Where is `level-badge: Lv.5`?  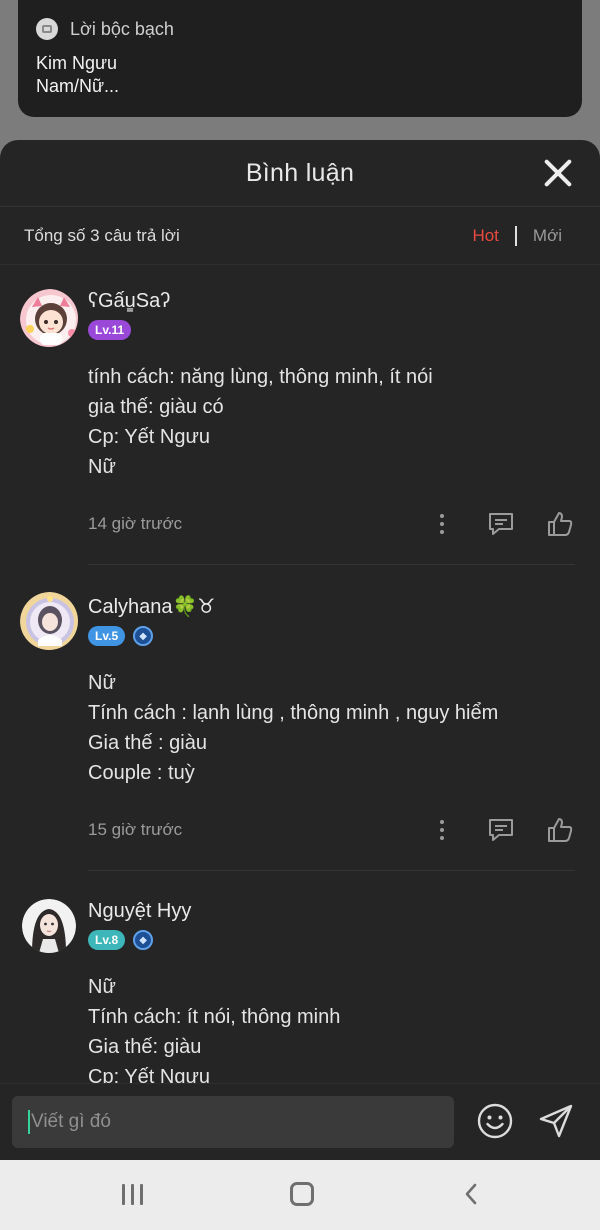
level-badge: Lv.5 is located at coordinates (107, 636).